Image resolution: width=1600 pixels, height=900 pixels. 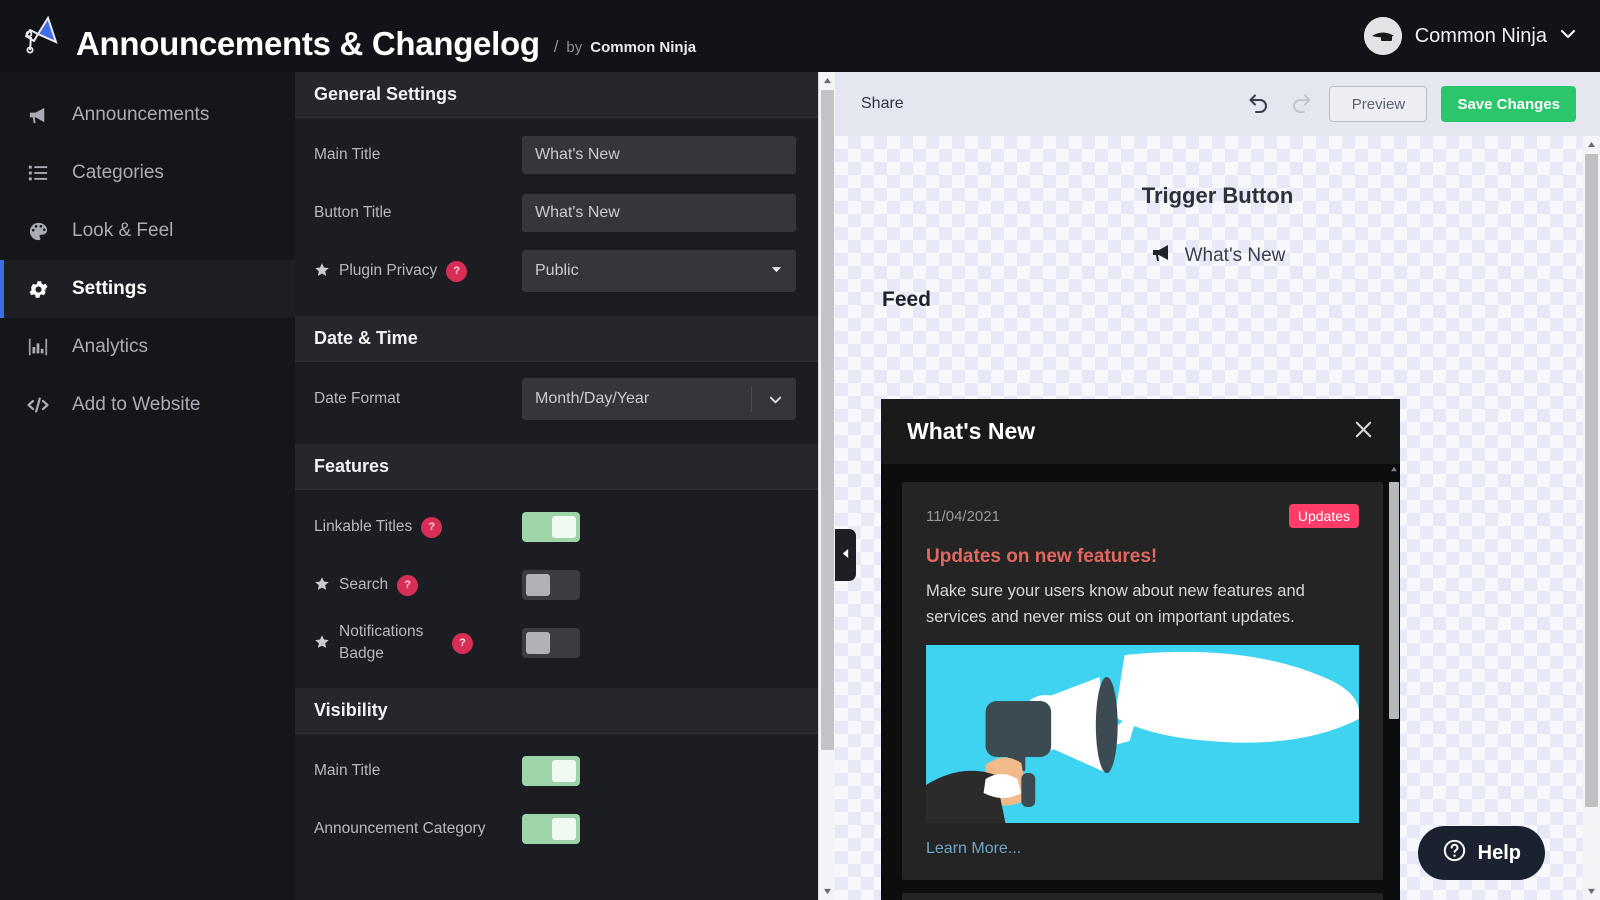 What do you see at coordinates (659, 271) in the screenshot?
I see `plugin-privacy-select: Public` at bounding box center [659, 271].